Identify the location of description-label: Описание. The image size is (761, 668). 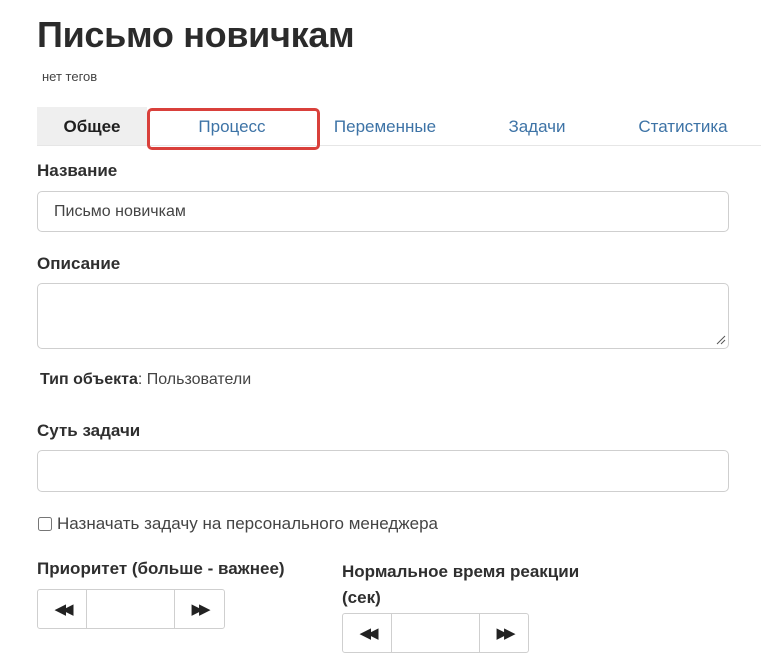
(79, 263).